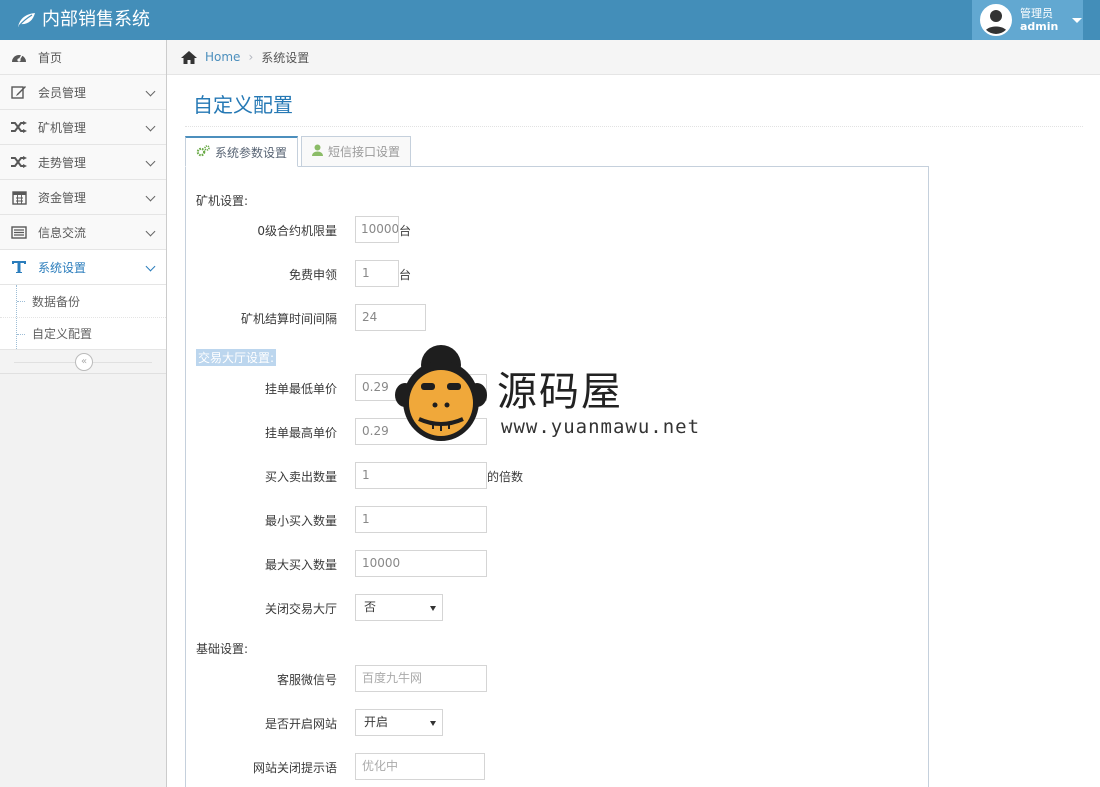 Image resolution: width=1100 pixels, height=787 pixels. What do you see at coordinates (62, 232) in the screenshot?
I see `sidebar-item-label: 信息交流` at bounding box center [62, 232].